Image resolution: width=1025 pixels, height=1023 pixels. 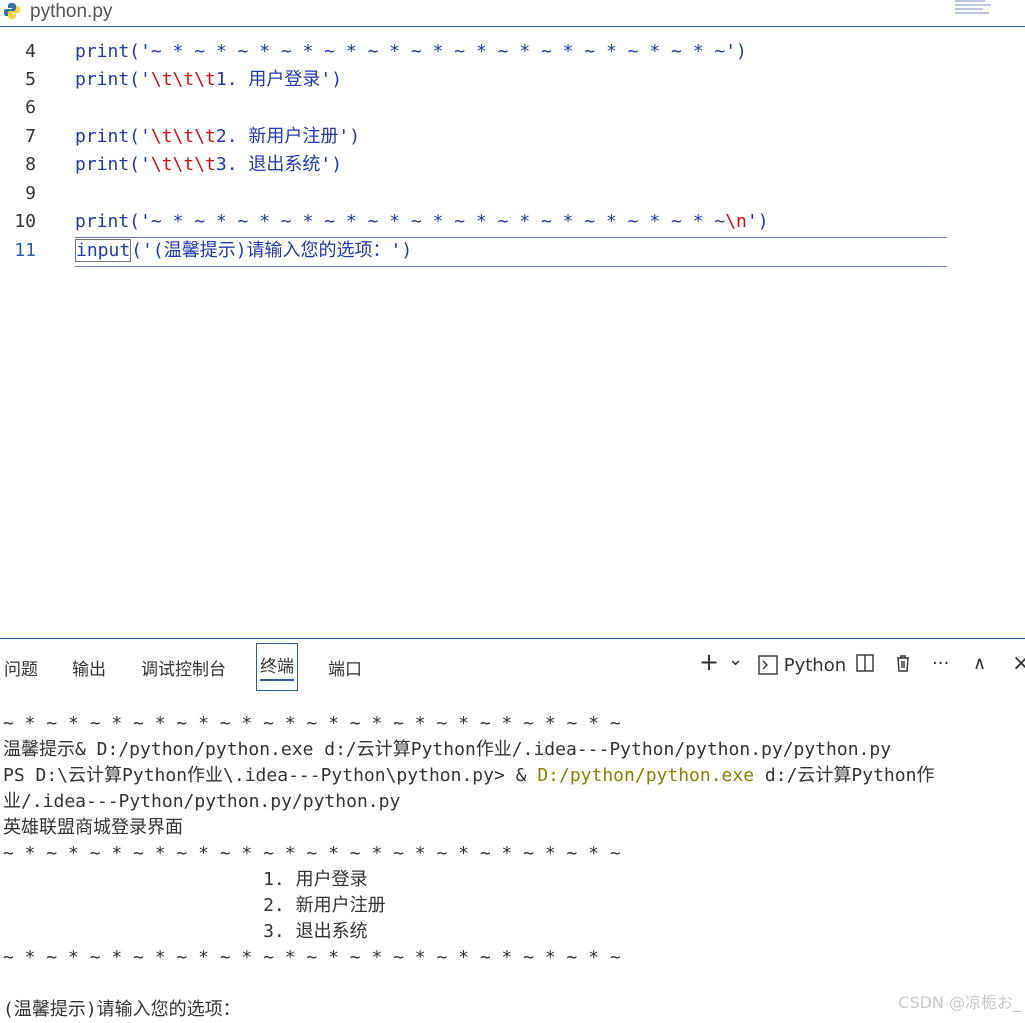 I want to click on code-post: 3. 退出系统'), so click(x=279, y=164).